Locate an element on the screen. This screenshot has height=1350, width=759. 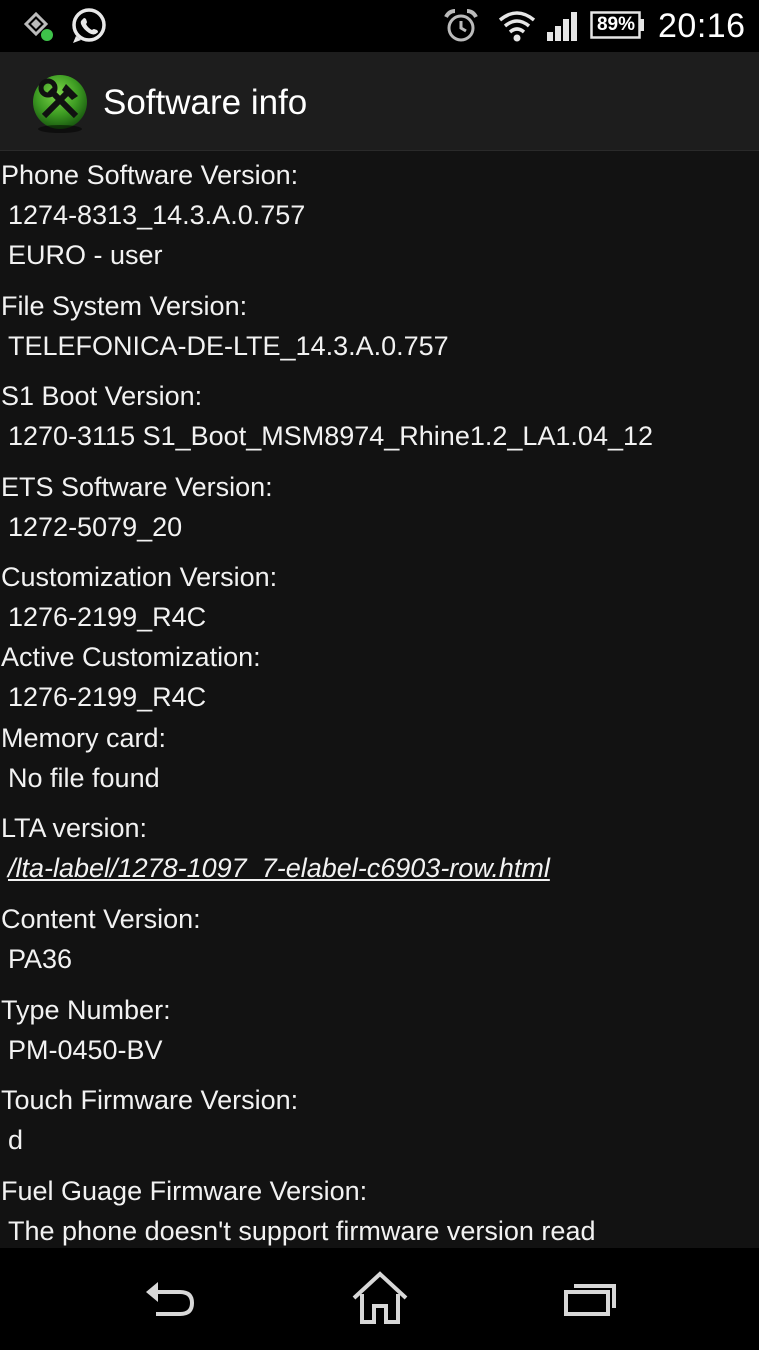
whatsapp-icon is located at coordinates (88, 26).